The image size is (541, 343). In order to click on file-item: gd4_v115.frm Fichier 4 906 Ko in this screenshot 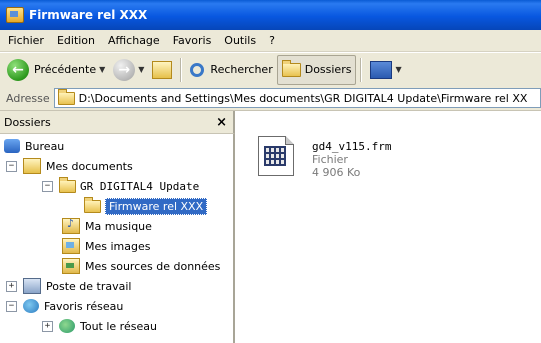, I will do `click(351, 159)`.